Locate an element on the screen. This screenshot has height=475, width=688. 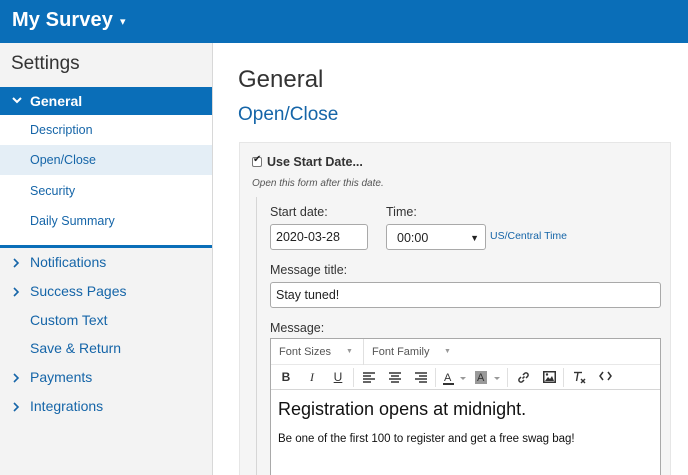
editor-heading-text: Registration opens at midnight. is located at coordinates (402, 409).